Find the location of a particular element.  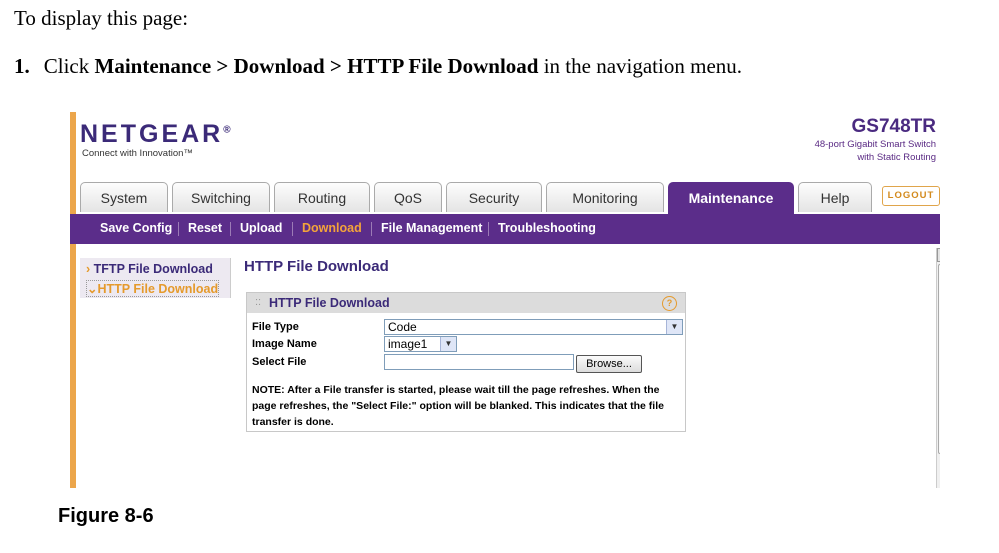

tab-security: Security is located at coordinates (494, 197).